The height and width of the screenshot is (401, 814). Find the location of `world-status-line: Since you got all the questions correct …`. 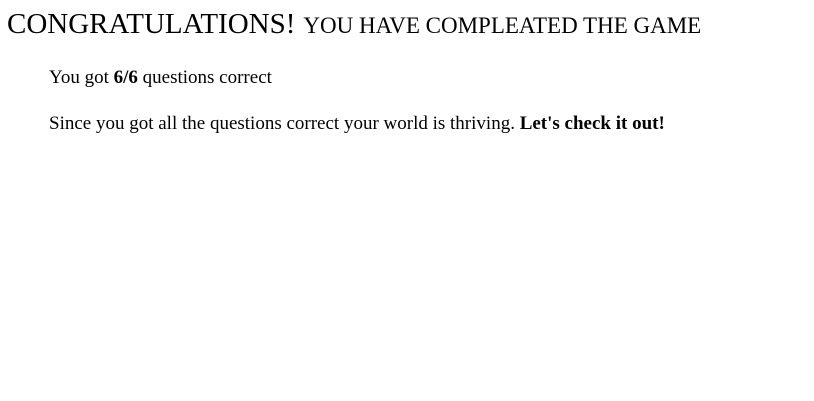

world-status-line: Since you got all the questions correct … is located at coordinates (429, 124).